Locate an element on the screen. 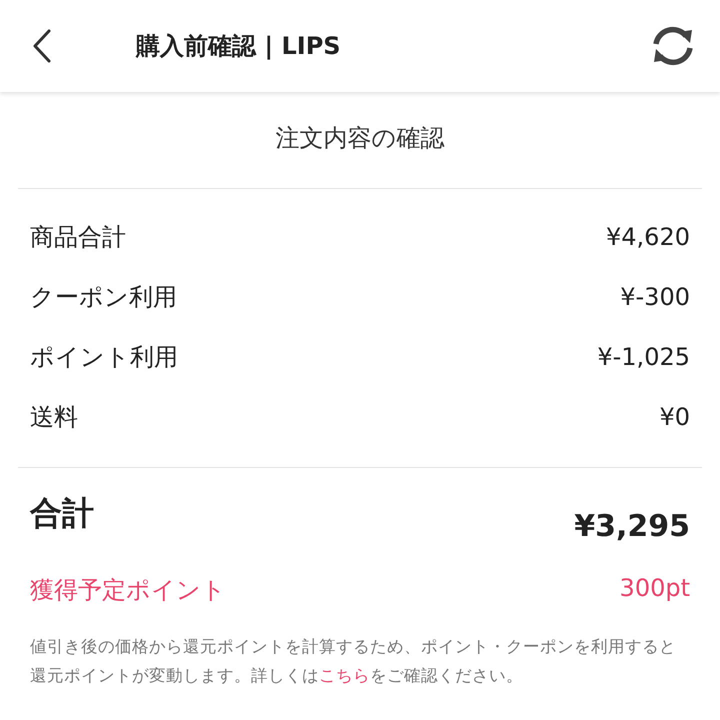 The height and width of the screenshot is (720, 720). line-label: 送料 is located at coordinates (54, 417).